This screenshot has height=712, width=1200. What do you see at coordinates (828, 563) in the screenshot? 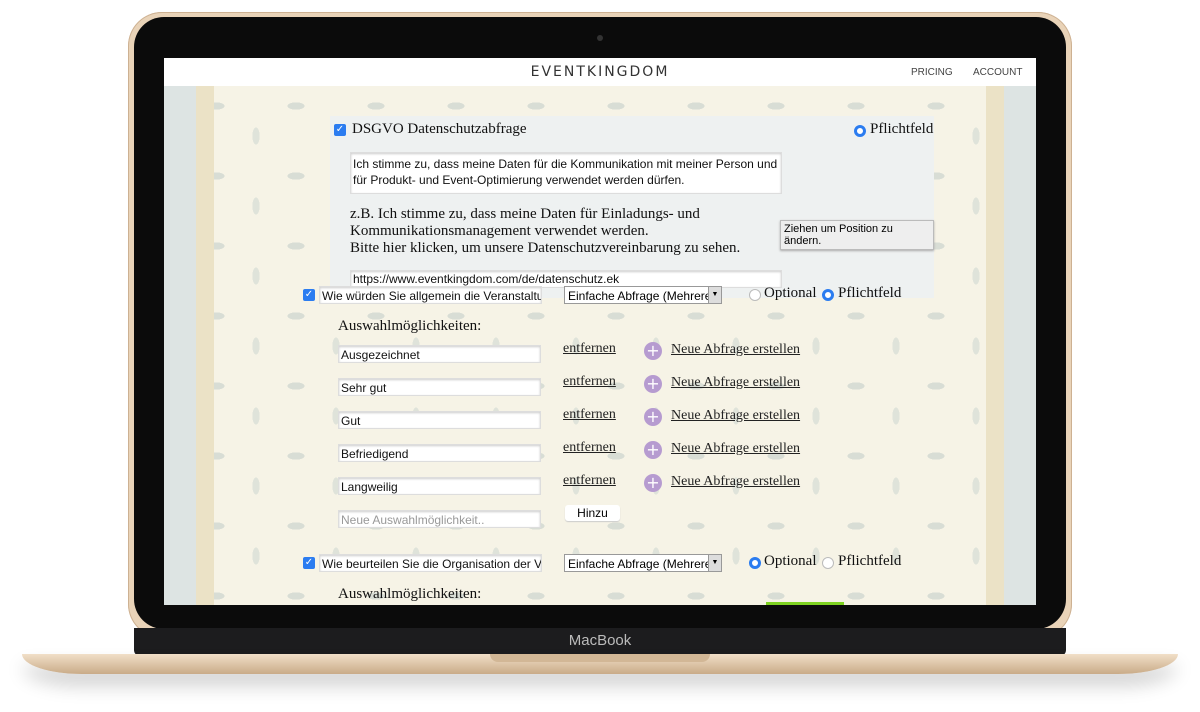
I see `q2-required-radio` at bounding box center [828, 563].